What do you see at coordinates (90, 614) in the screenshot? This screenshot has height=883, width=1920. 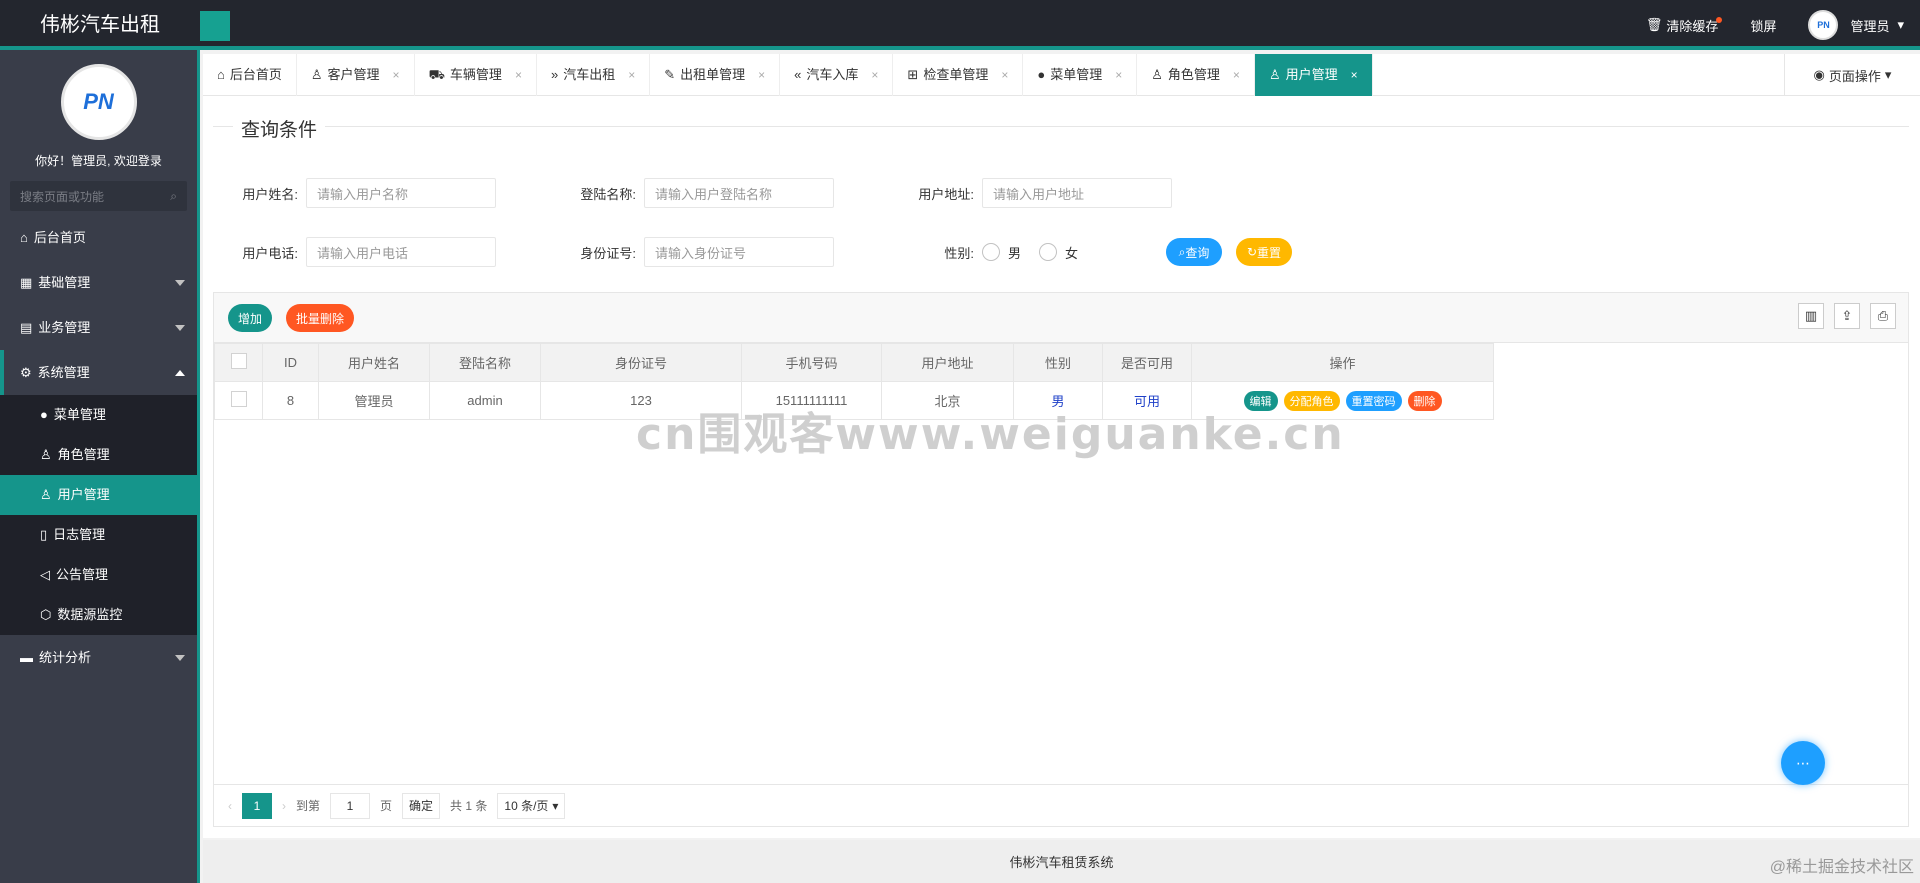 I see `sidebar-item-label: 数据源监控` at bounding box center [90, 614].